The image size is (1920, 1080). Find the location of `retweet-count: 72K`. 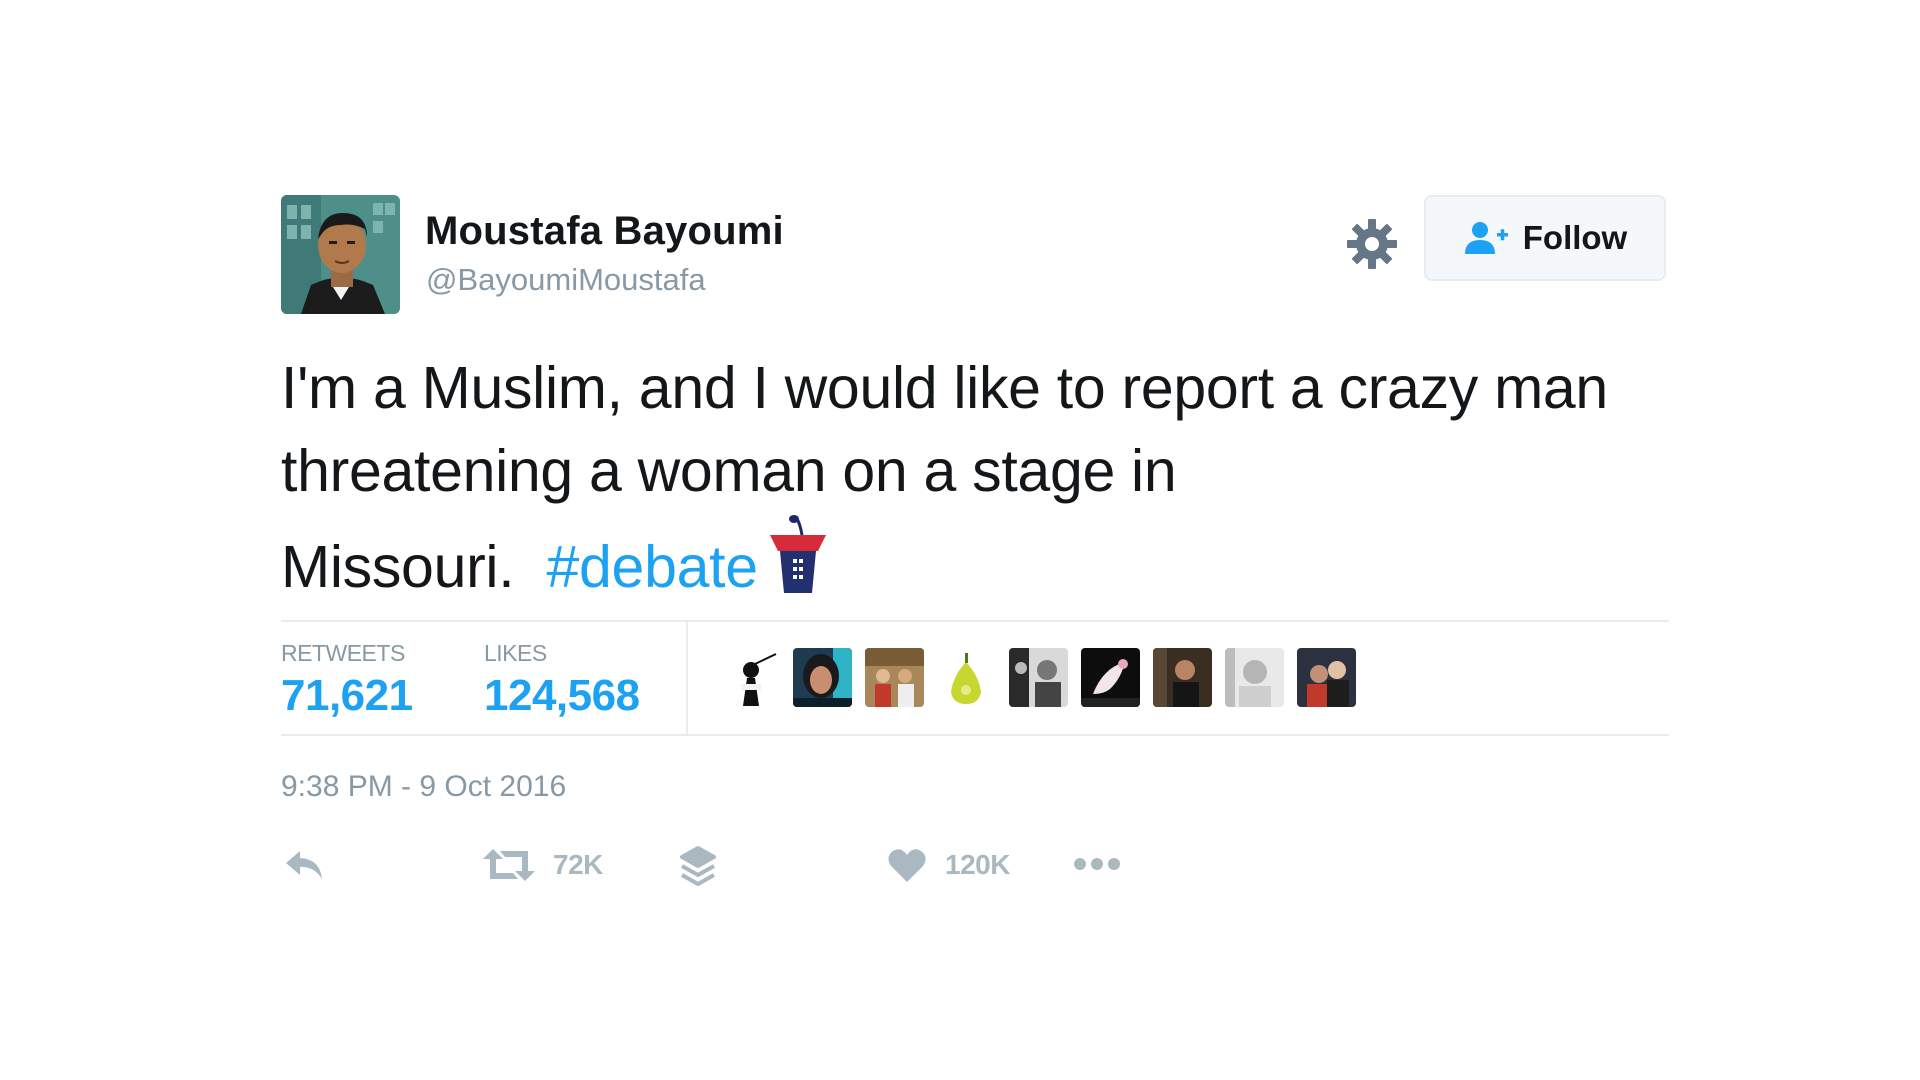

retweet-count: 72K is located at coordinates (578, 864).